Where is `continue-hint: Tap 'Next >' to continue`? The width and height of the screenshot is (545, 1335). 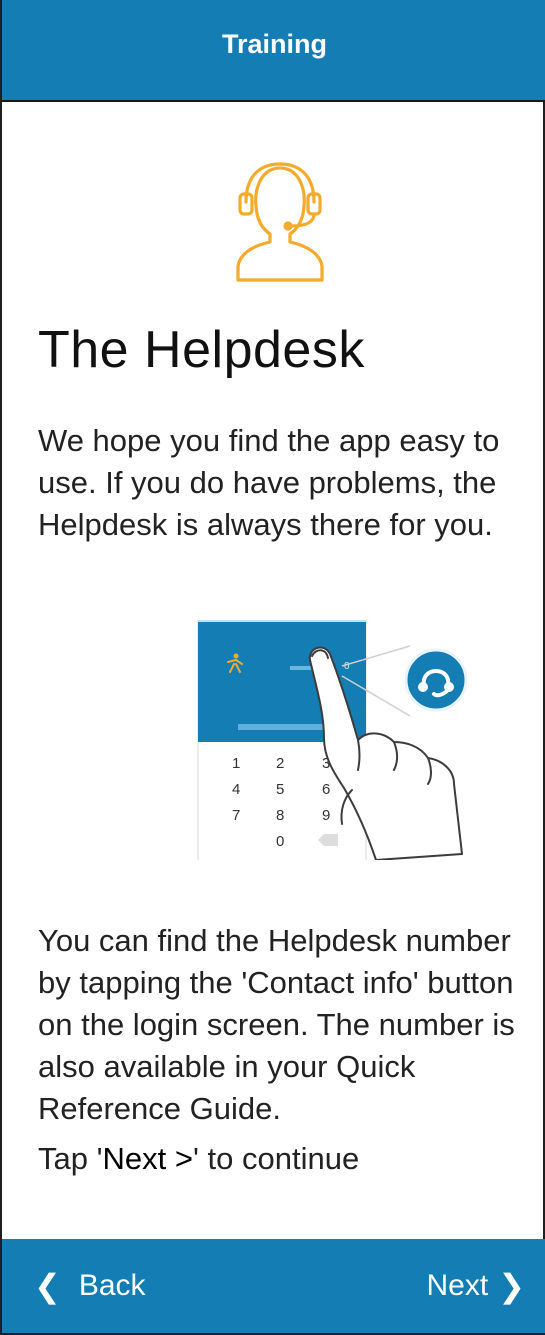 continue-hint: Tap 'Next >' to continue is located at coordinates (278, 1159).